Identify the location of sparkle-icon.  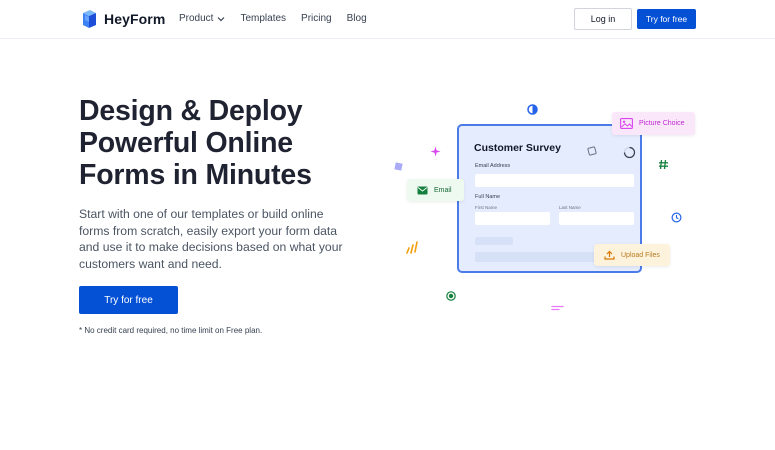
(435, 151).